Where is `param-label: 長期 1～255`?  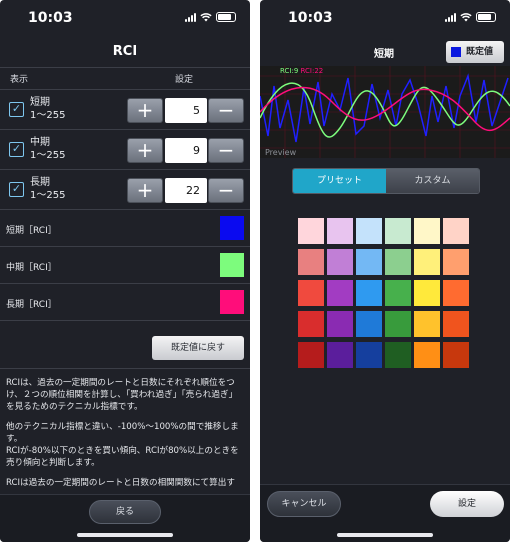
param-label: 長期 1～255 is located at coordinates (47, 189).